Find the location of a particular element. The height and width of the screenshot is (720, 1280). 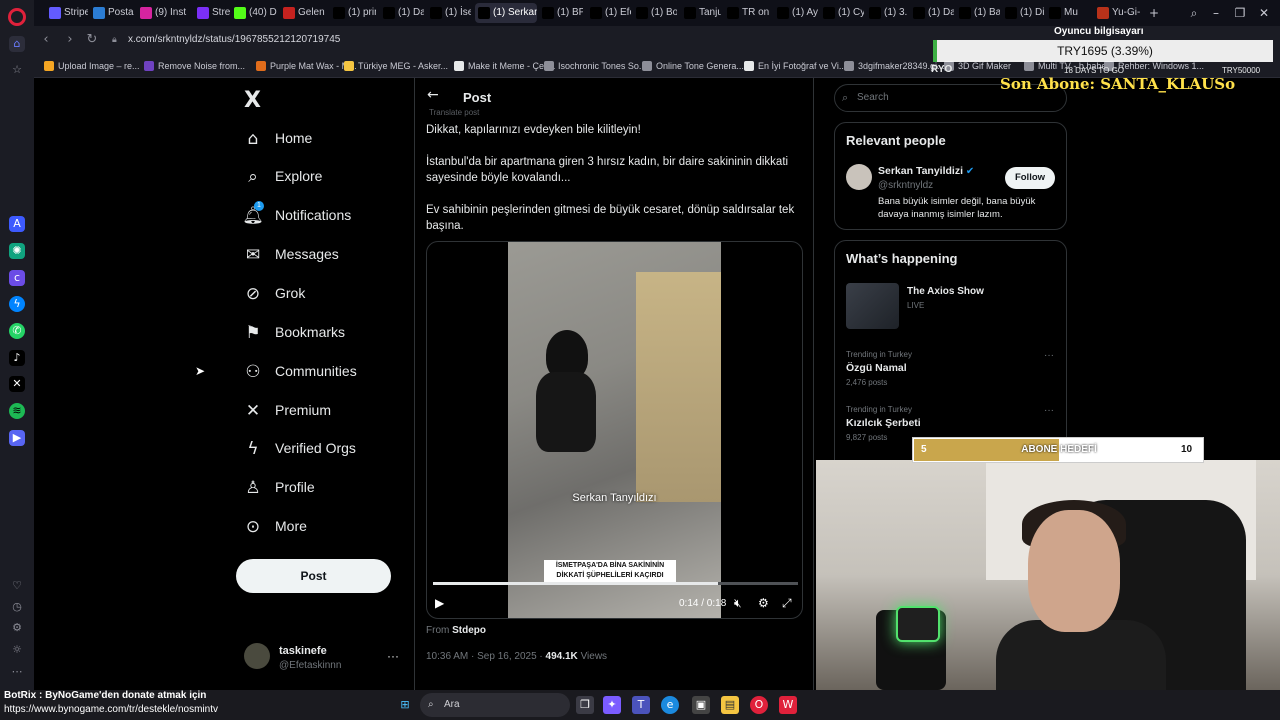

nav-item-communities: ⚇ Communities is located at coordinates (322, 373).